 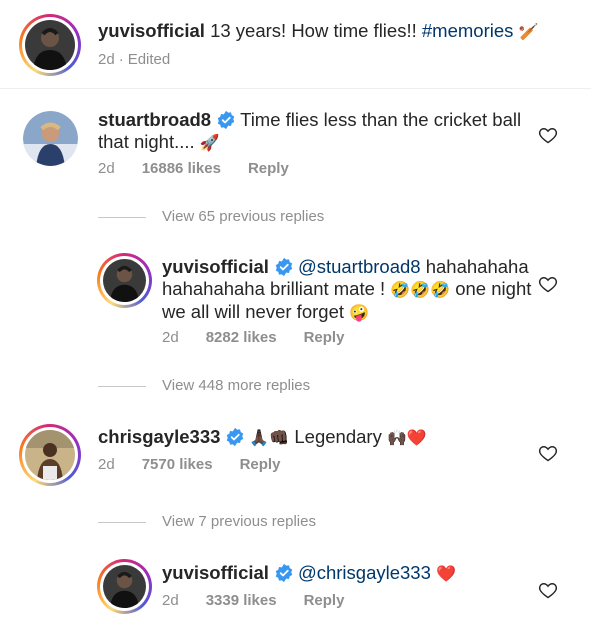 I want to click on caption-edited: Edited, so click(x=149, y=59).